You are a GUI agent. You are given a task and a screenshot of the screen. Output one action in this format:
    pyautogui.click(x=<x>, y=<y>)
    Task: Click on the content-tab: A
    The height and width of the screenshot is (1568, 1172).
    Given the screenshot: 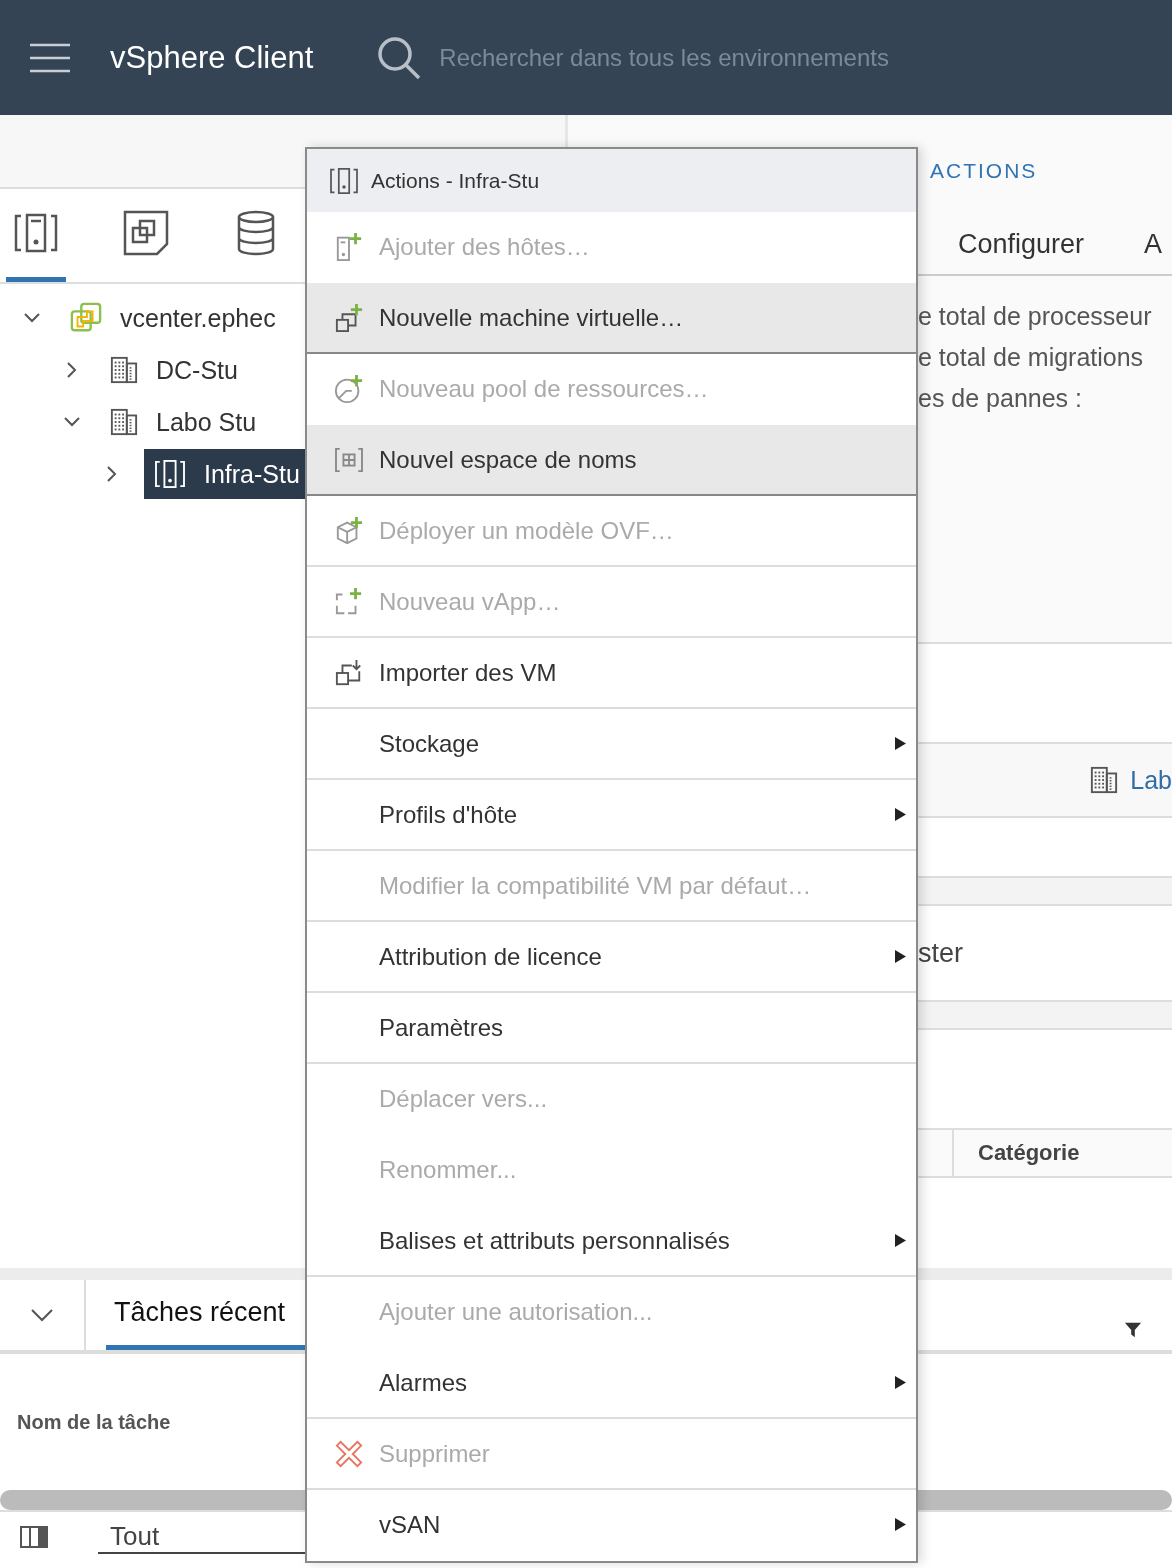 What is the action you would take?
    pyautogui.click(x=1153, y=244)
    